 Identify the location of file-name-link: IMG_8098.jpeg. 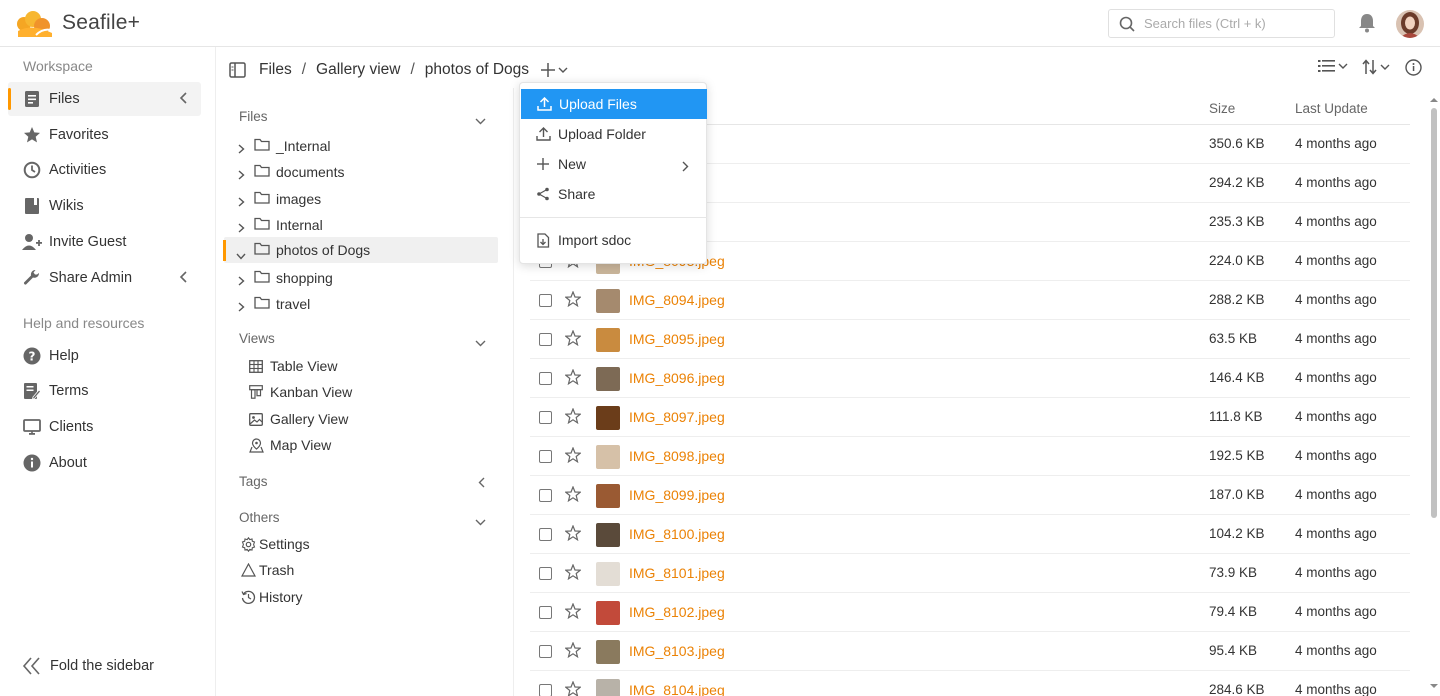
(677, 456).